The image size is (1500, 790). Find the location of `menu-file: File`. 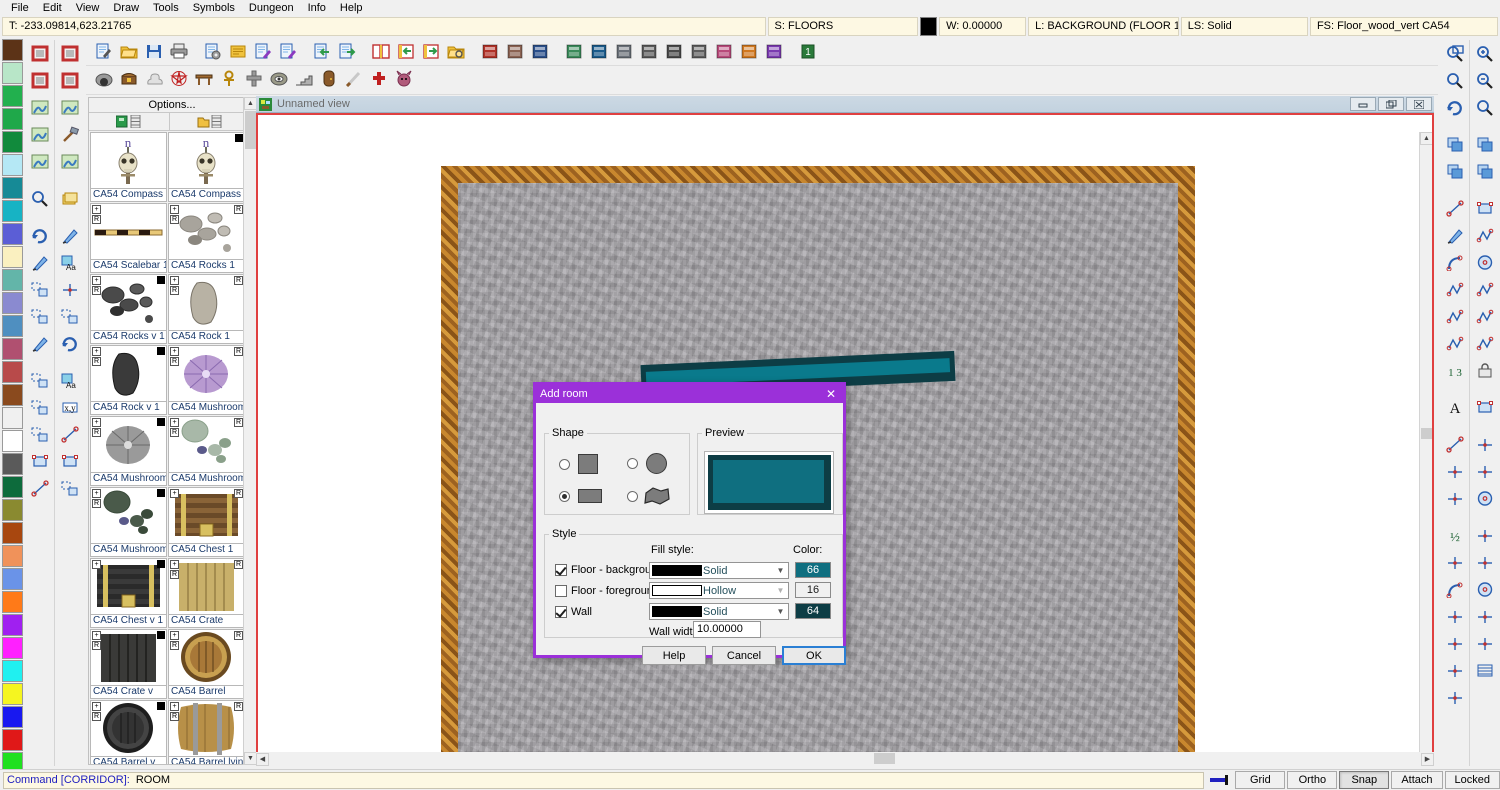

menu-file: File is located at coordinates (20, 8).